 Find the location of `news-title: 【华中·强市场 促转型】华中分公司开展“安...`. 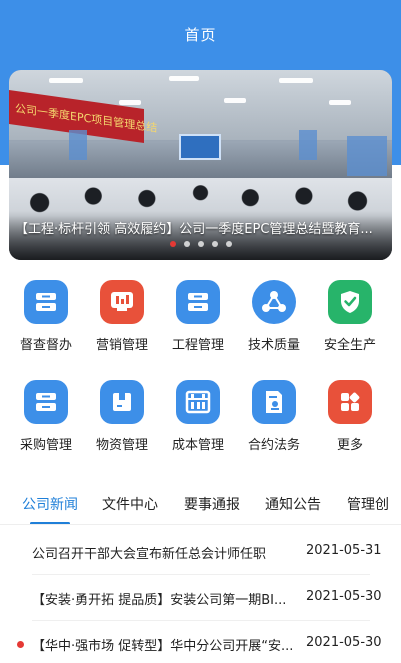

news-title: 【华中·强市场 促转型】华中分公司开展“安... is located at coordinates (163, 646).